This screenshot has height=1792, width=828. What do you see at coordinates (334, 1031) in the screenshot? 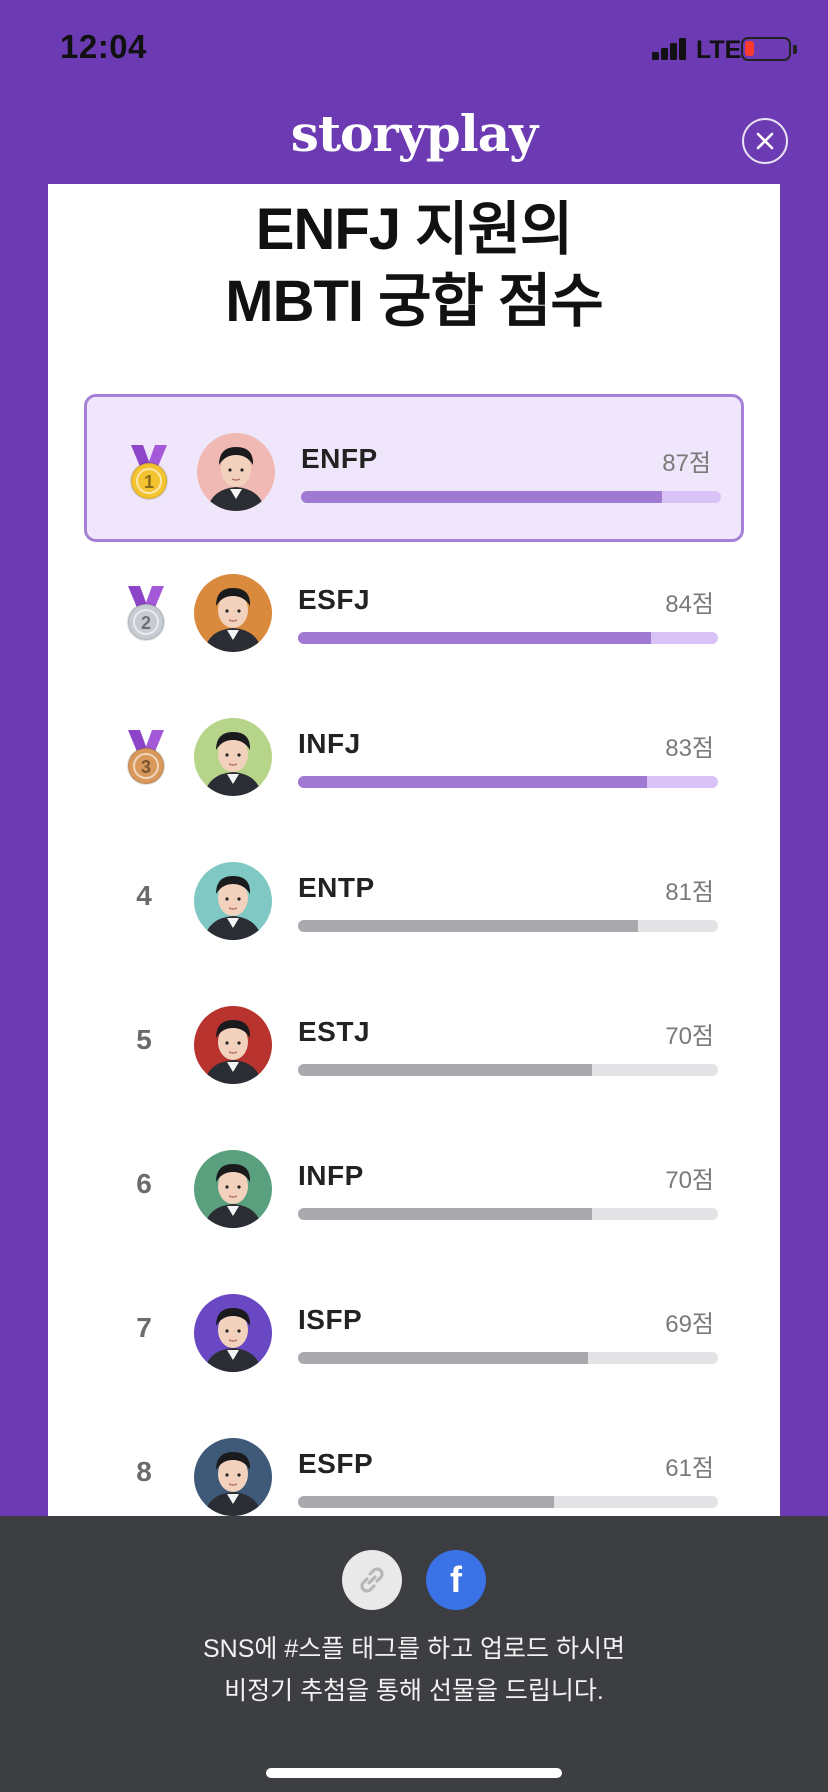
I see `mbti-type: ESTJ` at bounding box center [334, 1031].